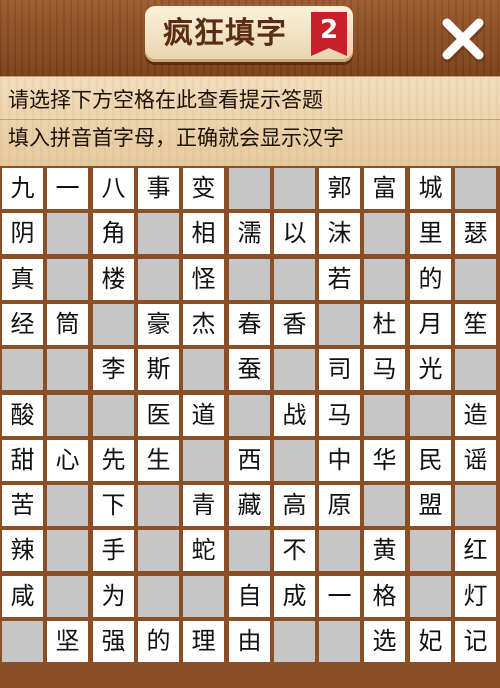  Describe the element at coordinates (249, 505) in the screenshot. I see `grid-cell-filled: 藏` at that location.